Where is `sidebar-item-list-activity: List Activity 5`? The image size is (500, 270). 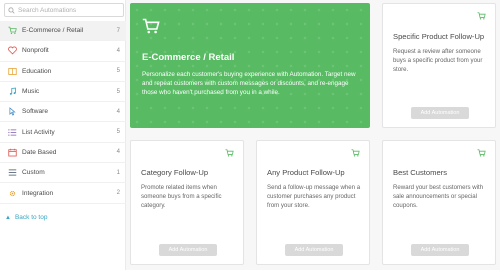 sidebar-item-list-activity: List Activity 5 is located at coordinates (63, 132).